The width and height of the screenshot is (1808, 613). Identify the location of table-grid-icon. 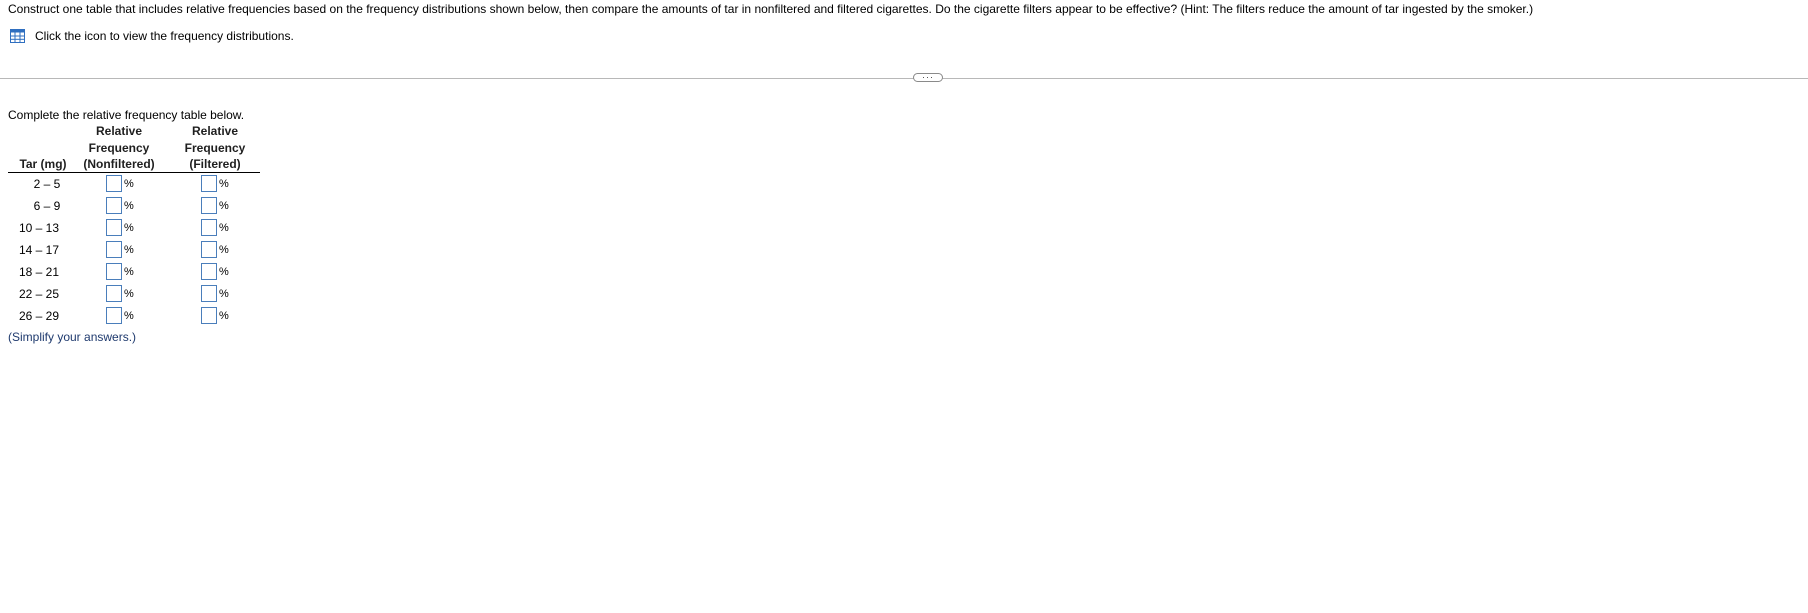
(17, 36).